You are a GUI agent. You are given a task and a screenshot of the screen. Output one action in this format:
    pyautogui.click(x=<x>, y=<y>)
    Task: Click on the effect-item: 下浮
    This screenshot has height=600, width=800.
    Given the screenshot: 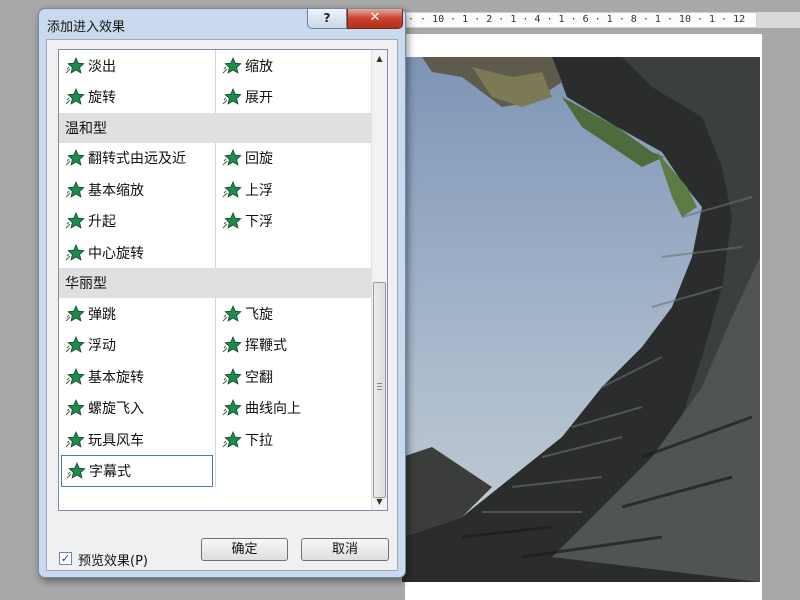 What is the action you would take?
    pyautogui.click(x=294, y=221)
    